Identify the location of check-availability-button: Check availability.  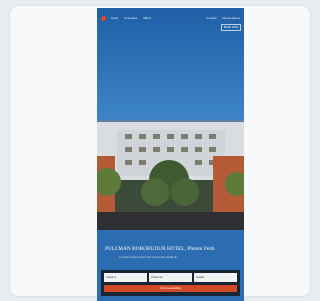
(170, 288).